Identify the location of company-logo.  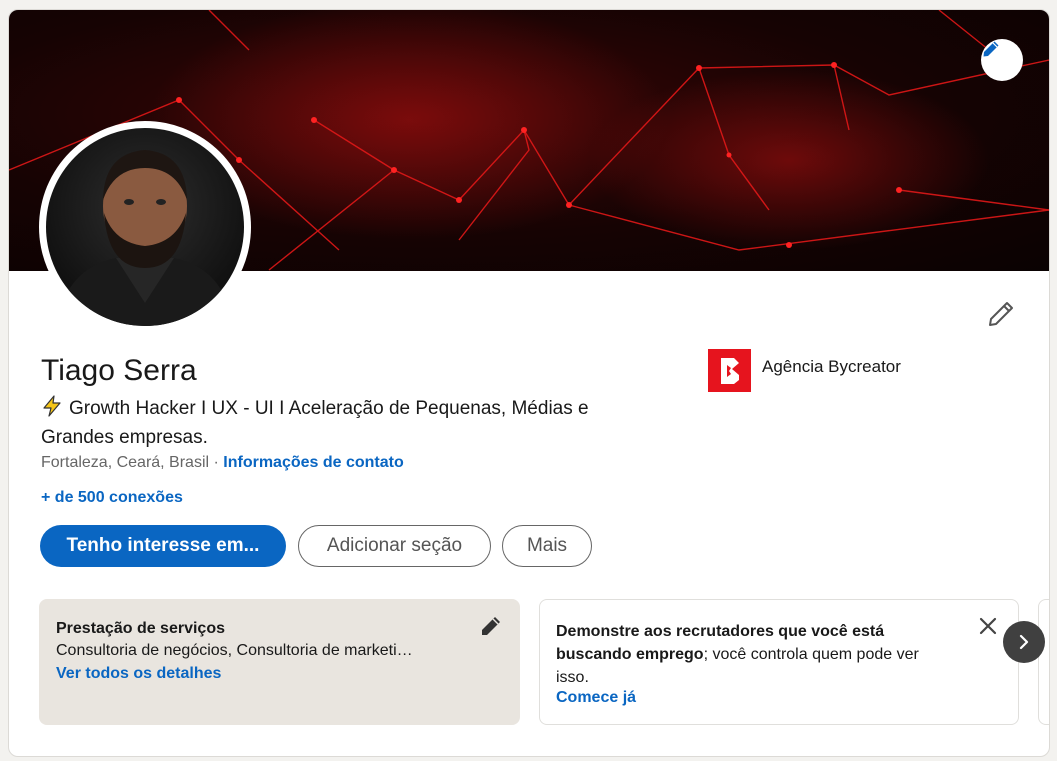
(729, 370).